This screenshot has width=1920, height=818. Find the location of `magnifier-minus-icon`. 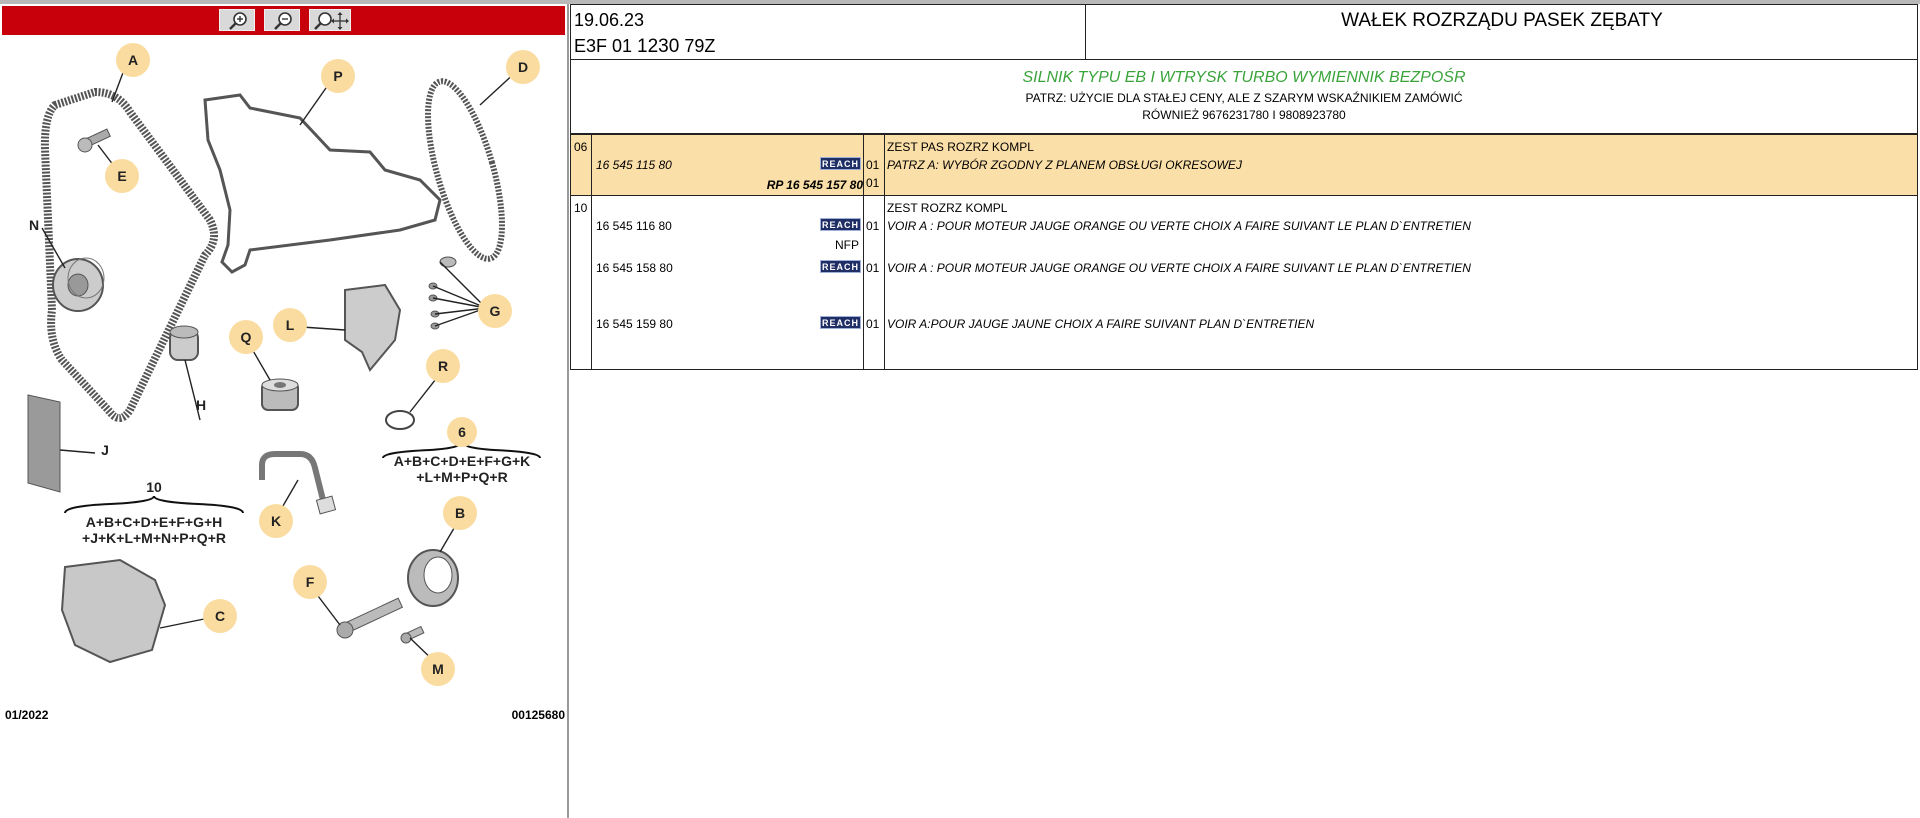

magnifier-minus-icon is located at coordinates (283, 21).